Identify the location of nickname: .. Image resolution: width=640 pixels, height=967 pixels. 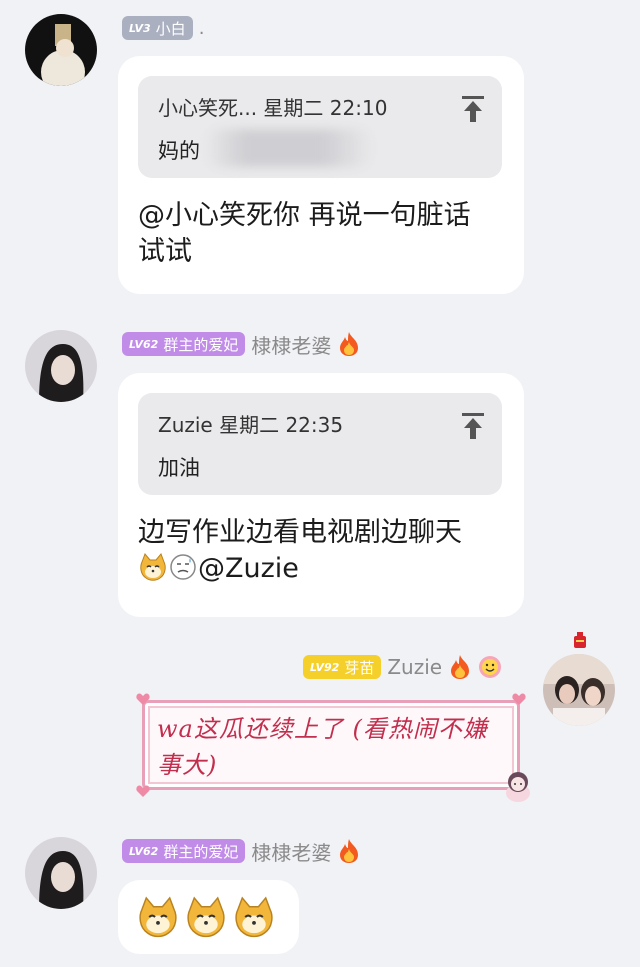
(201, 28).